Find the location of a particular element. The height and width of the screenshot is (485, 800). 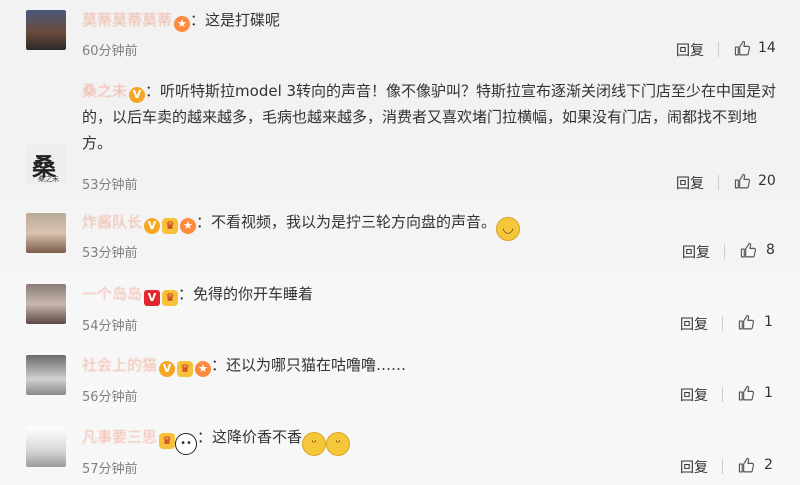

comment-time: 57分钟前 is located at coordinates (110, 469).